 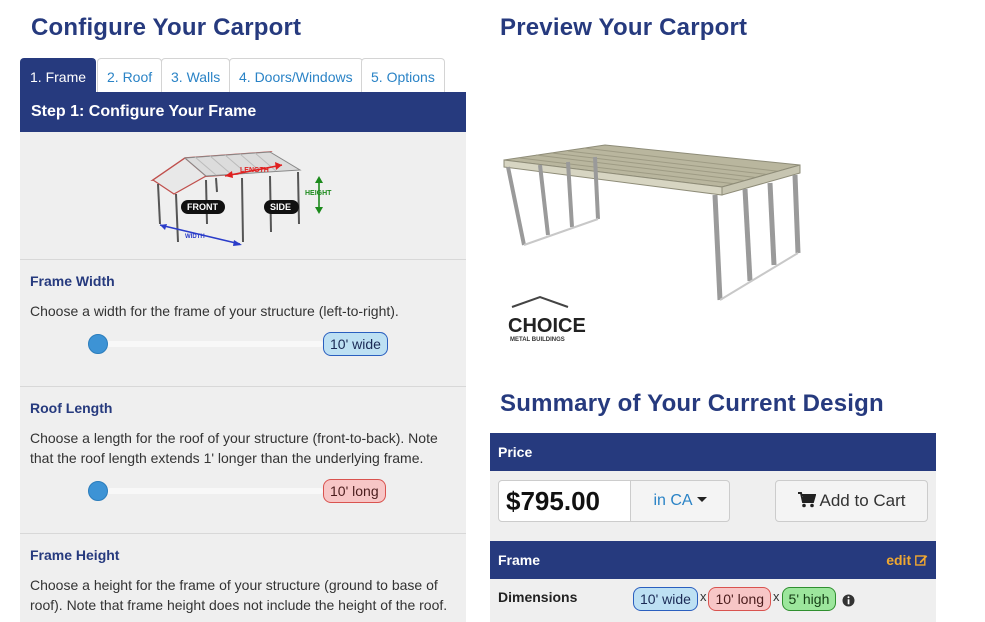 What do you see at coordinates (98, 344) in the screenshot?
I see `frame-width-slider-handle` at bounding box center [98, 344].